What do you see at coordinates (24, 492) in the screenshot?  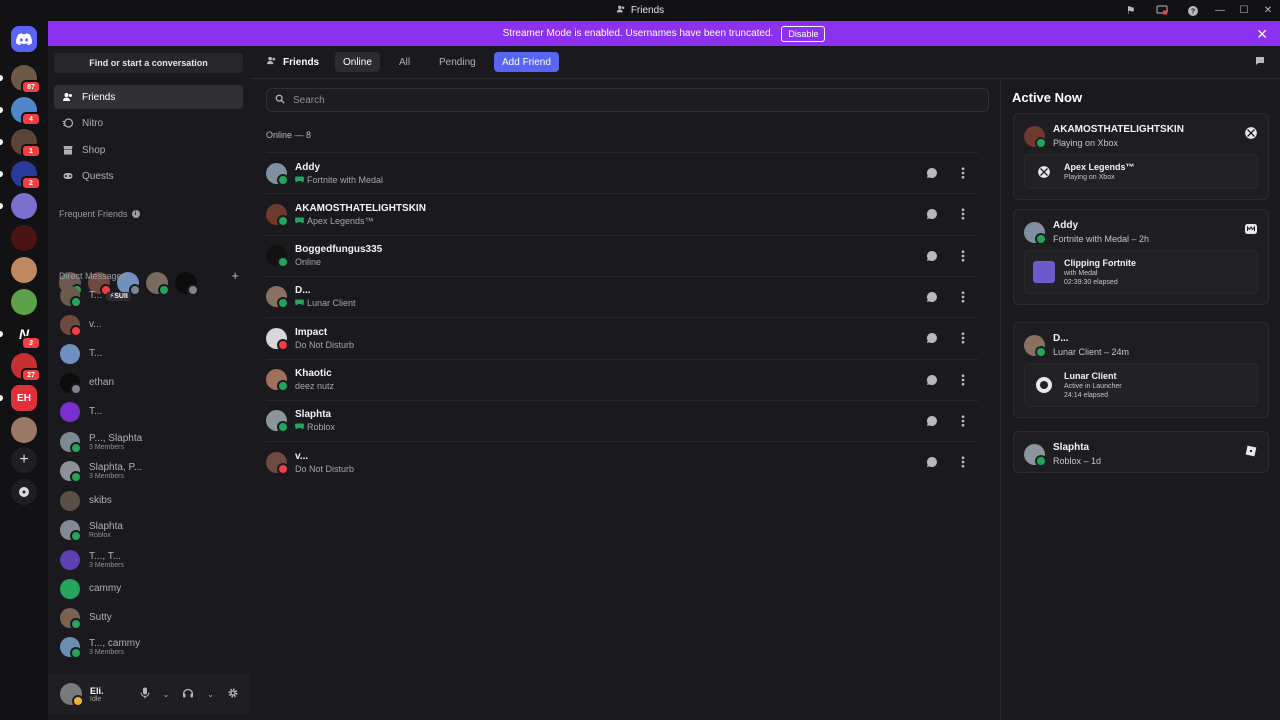 I see `discover-icon` at bounding box center [24, 492].